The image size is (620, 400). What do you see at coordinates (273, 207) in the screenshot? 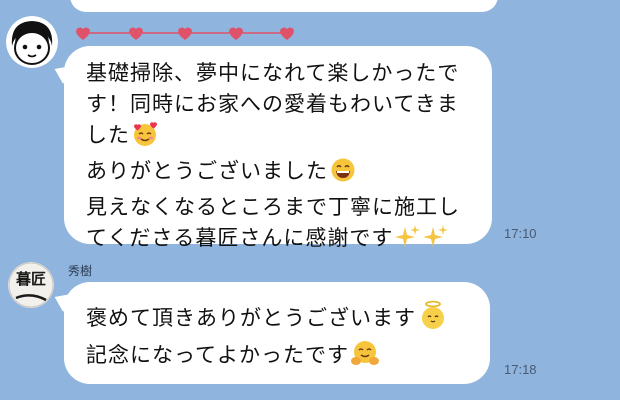
I see `message-line: 見えなくなるところまで丁寧に施工し` at bounding box center [273, 207].